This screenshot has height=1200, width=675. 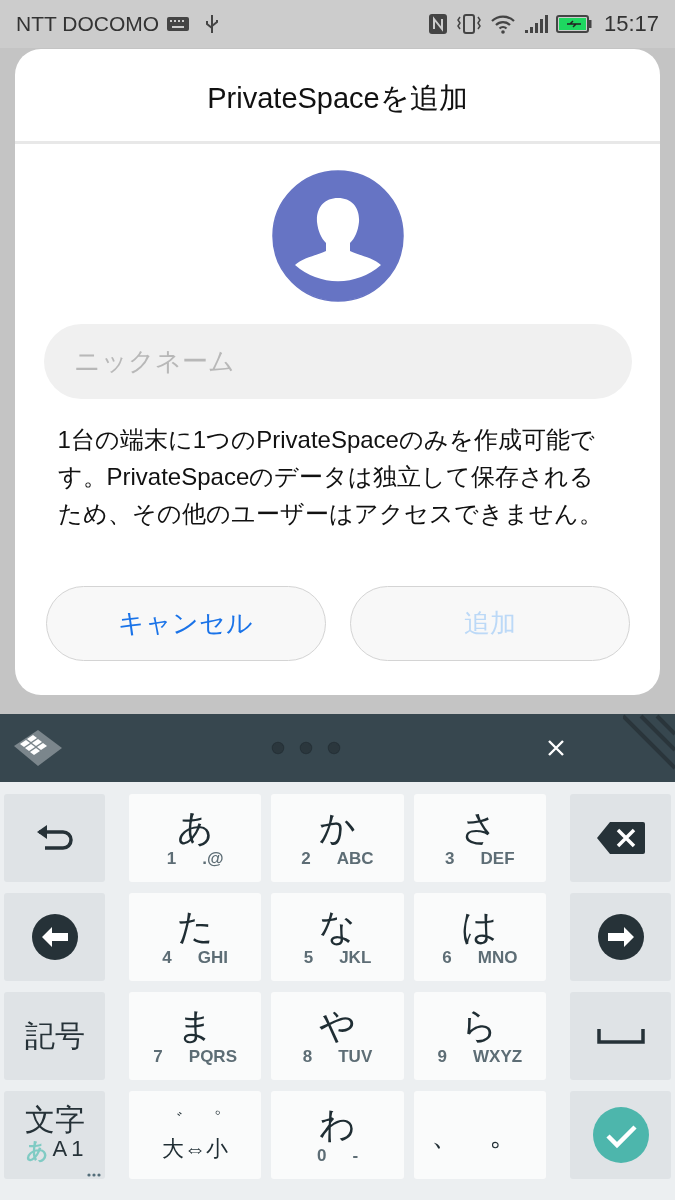 I want to click on dialog-title: PrivateSpaceを追加, so click(x=337, y=98).